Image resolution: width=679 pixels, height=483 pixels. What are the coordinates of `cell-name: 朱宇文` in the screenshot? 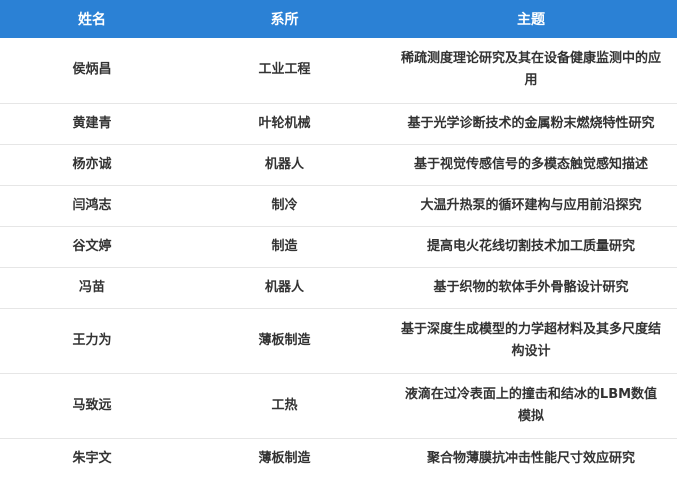 It's located at (92, 458).